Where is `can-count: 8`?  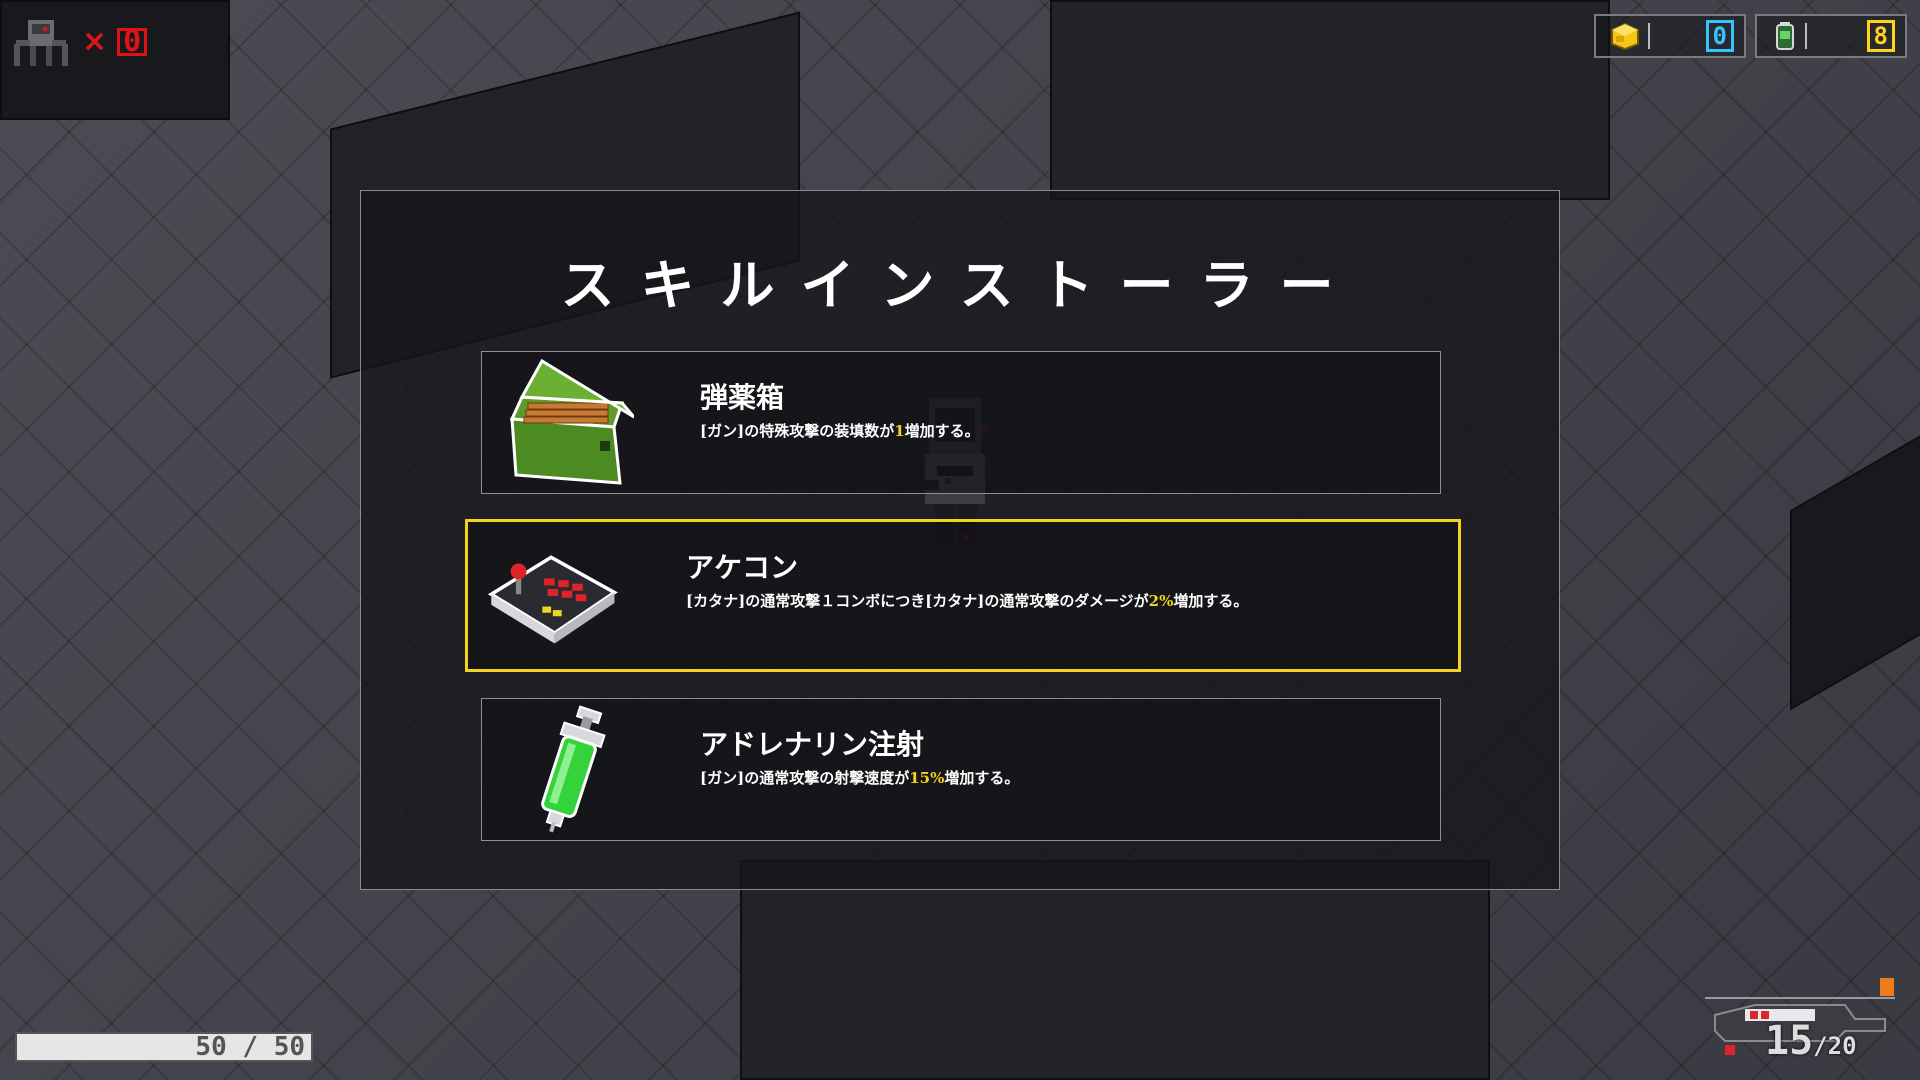 can-count: 8 is located at coordinates (1880, 36).